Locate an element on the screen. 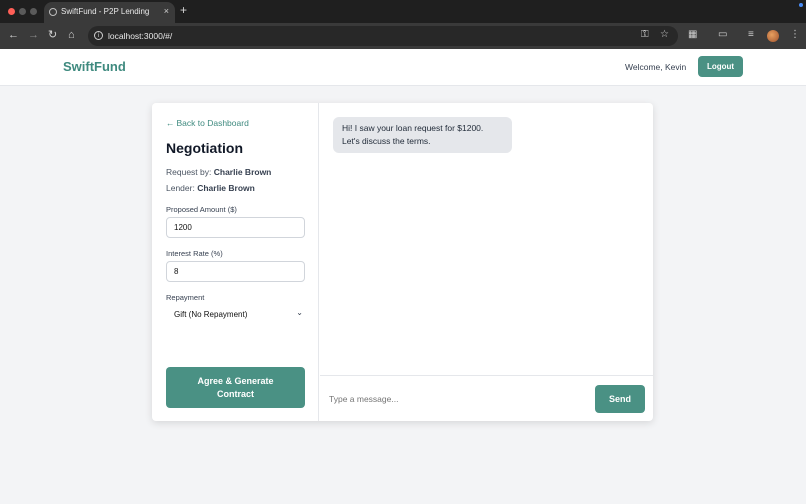  repayment-select: Gift (No Repayment) ⌄ is located at coordinates (235, 315).